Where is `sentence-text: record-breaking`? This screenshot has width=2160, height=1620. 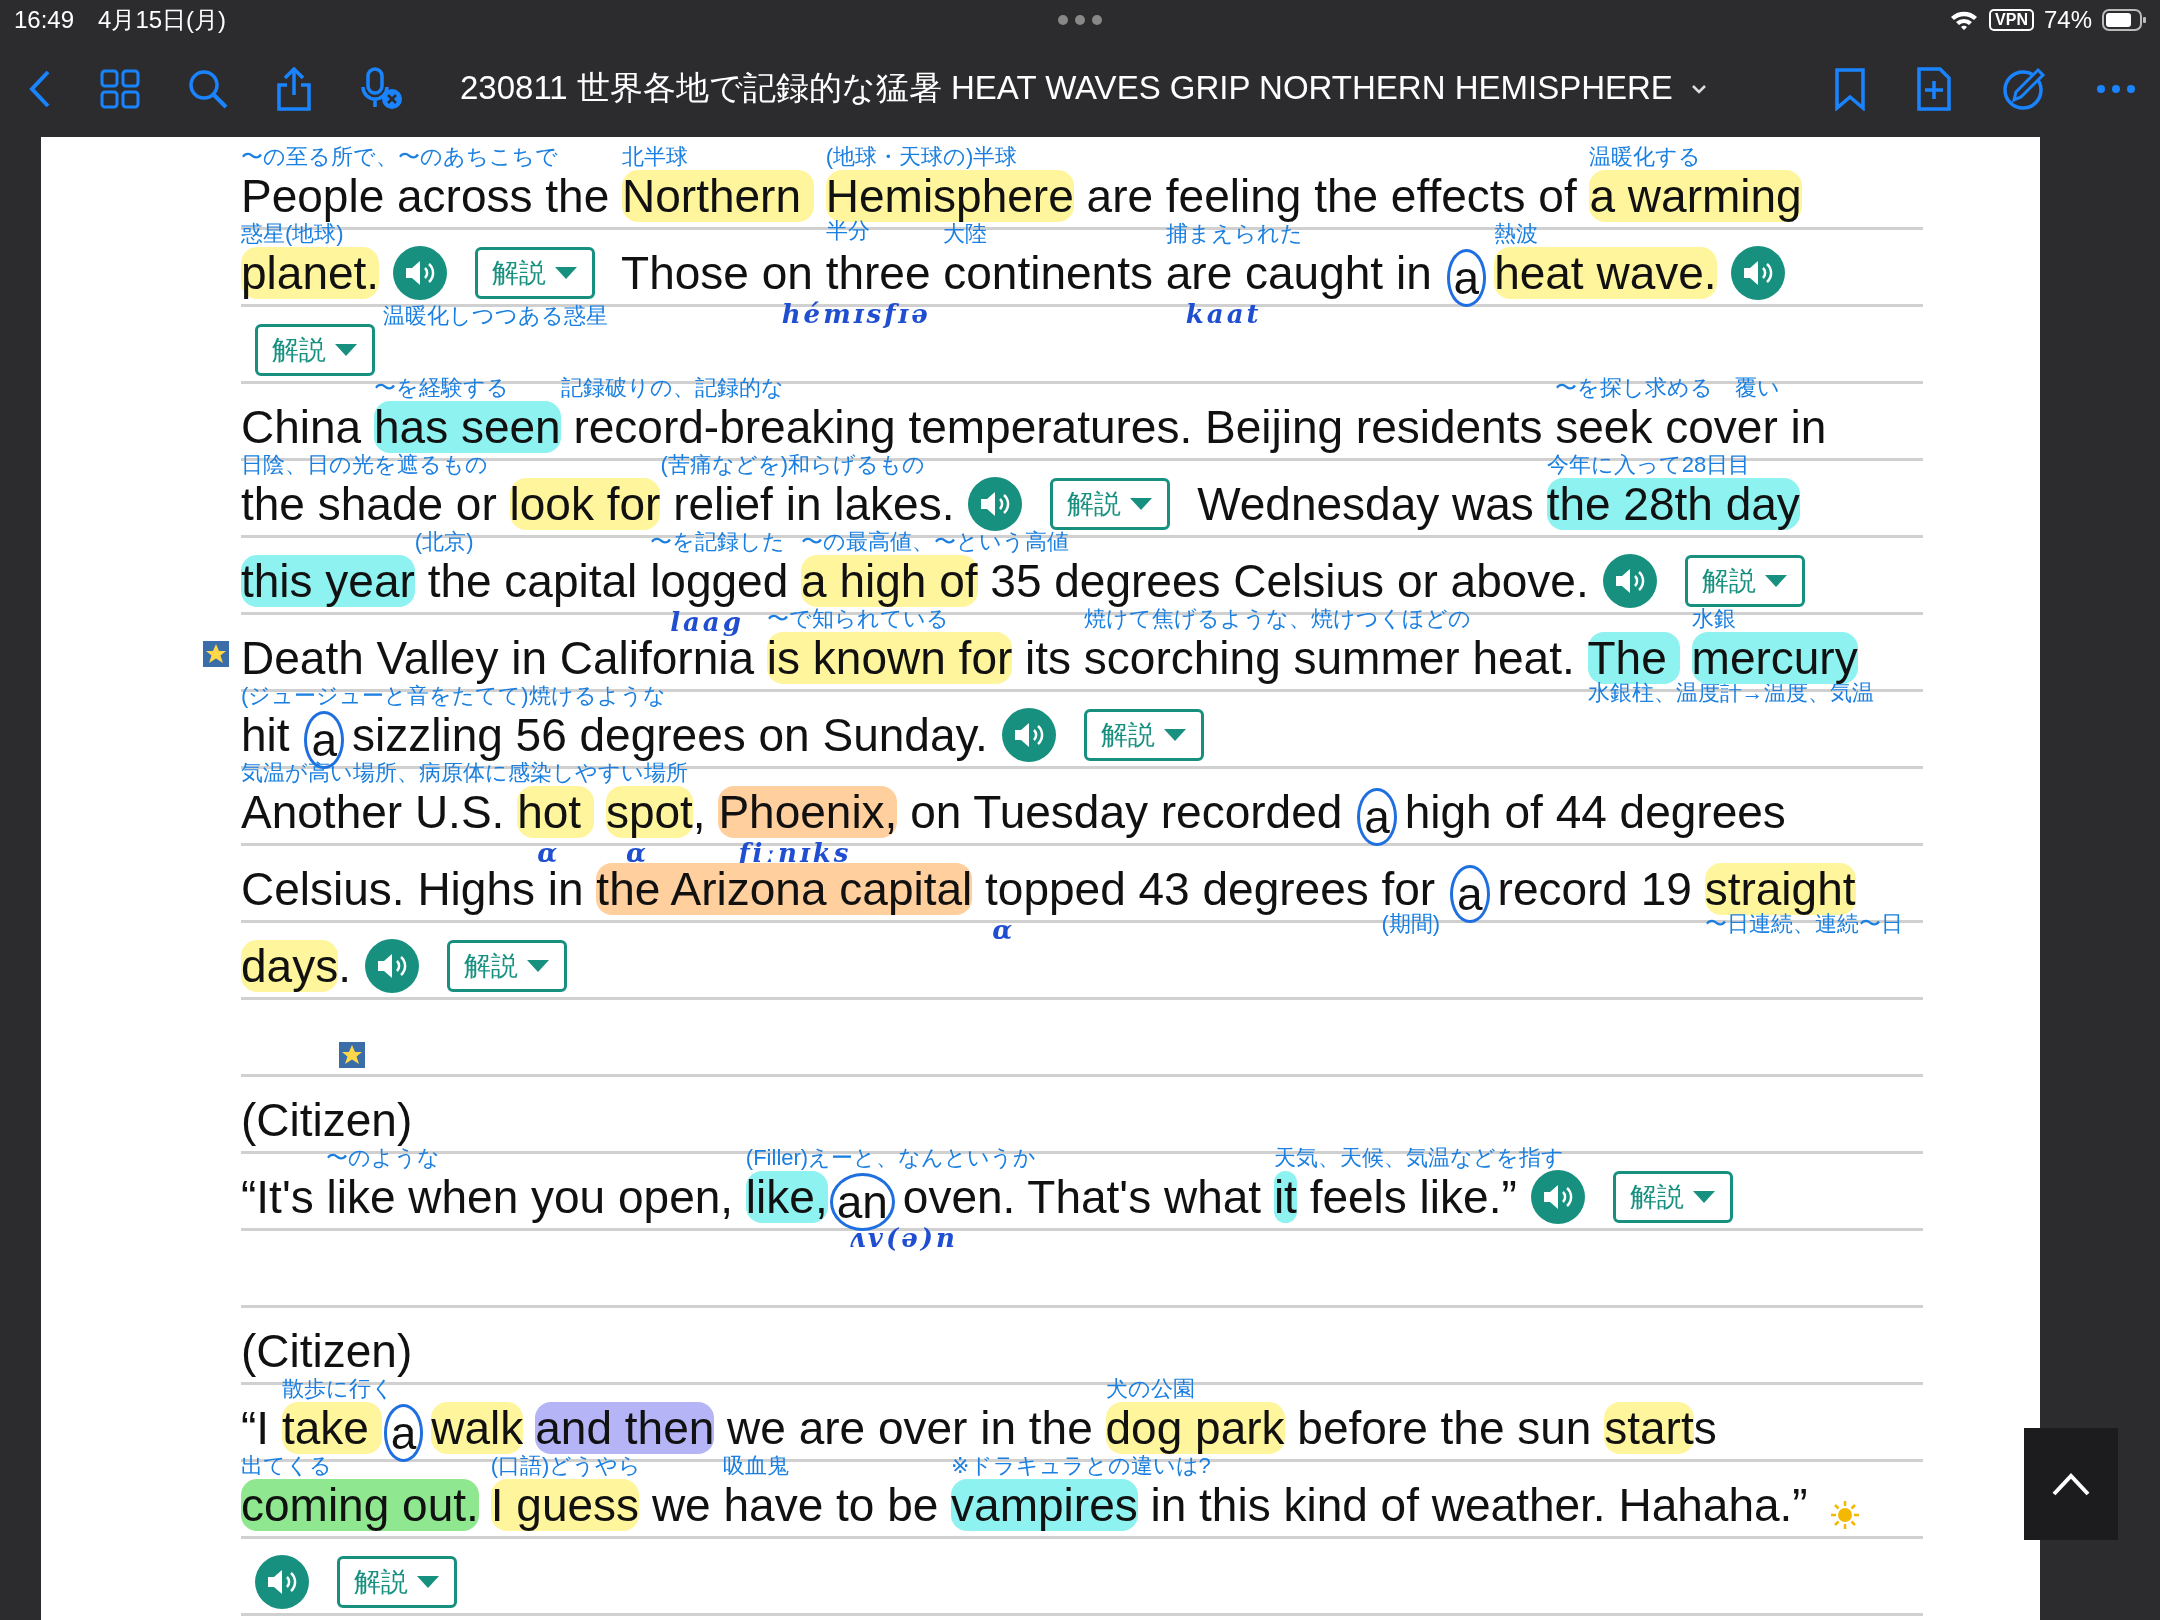
sentence-text: record-breaking is located at coordinates (734, 427).